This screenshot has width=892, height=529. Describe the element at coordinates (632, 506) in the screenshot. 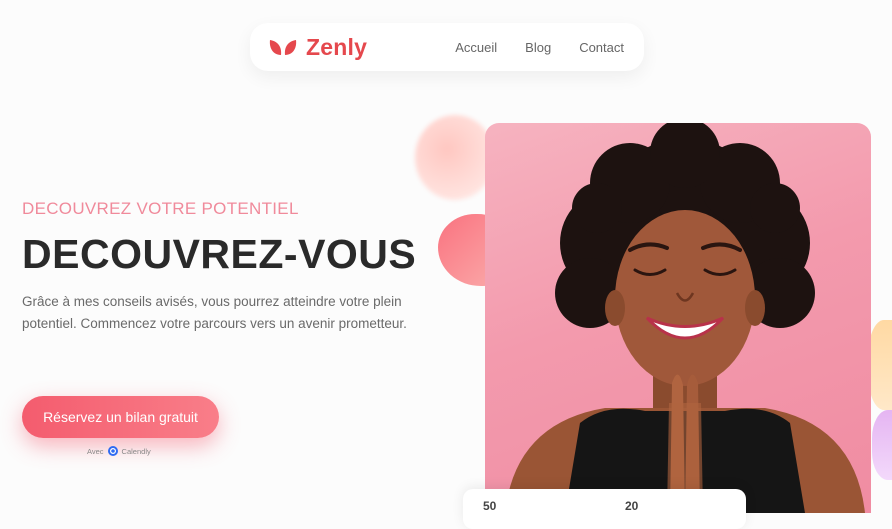

I see `stat-value-2: 20` at that location.